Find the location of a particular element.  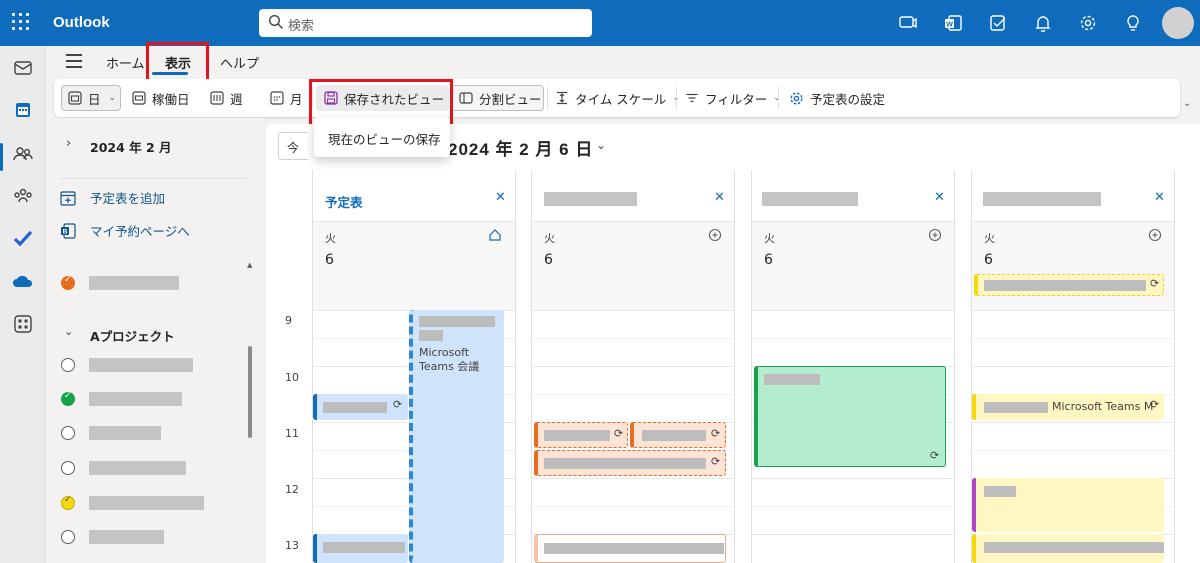

month-icon is located at coordinates (277, 98).